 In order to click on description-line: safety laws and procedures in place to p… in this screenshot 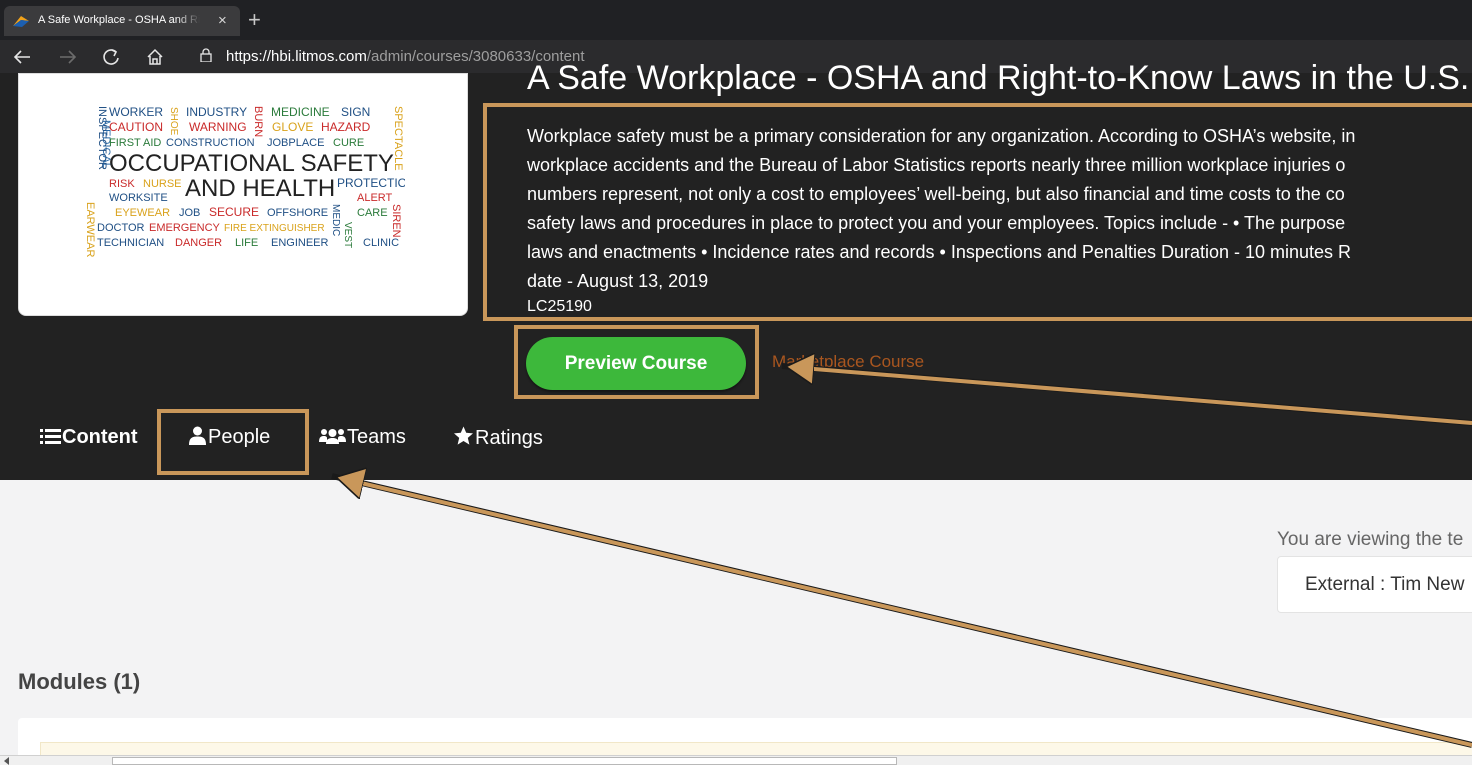, I will do `click(936, 223)`.